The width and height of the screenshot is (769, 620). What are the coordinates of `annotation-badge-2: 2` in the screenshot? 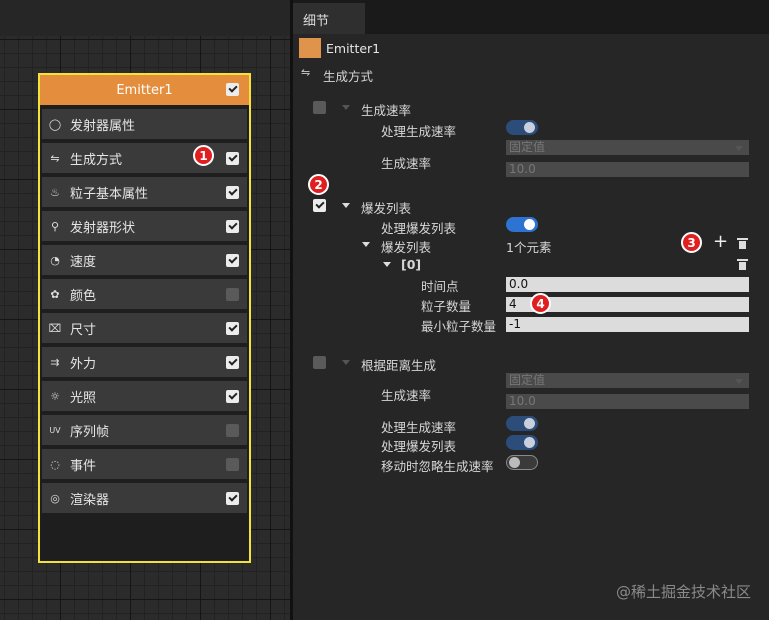 It's located at (318, 184).